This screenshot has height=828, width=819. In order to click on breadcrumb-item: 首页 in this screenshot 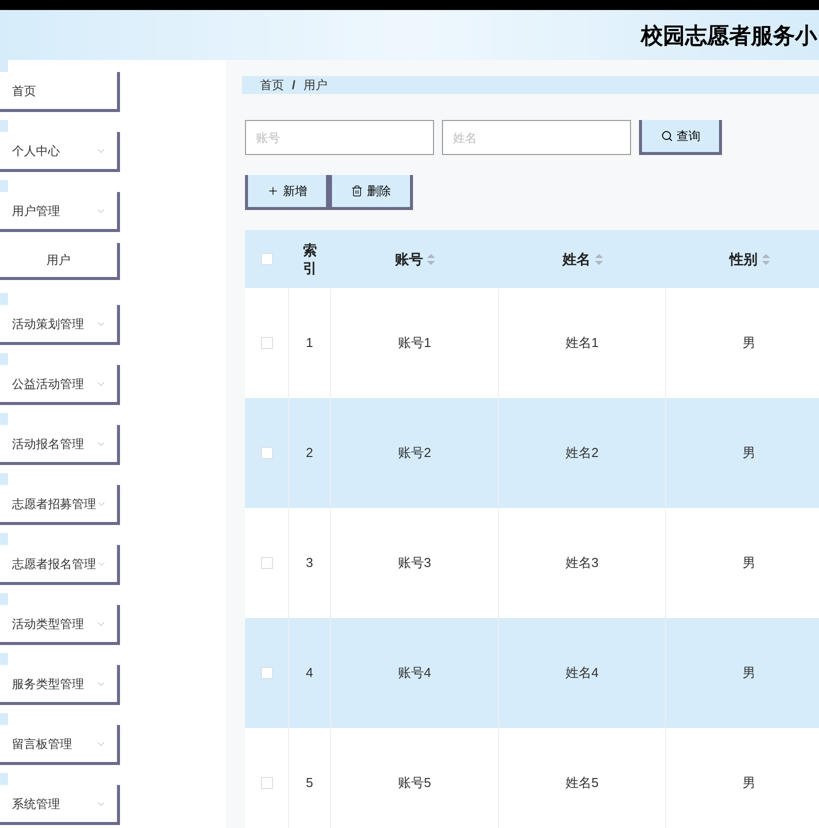, I will do `click(272, 85)`.